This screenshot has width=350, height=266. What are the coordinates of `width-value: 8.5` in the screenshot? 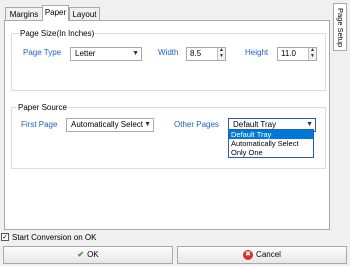 It's located at (196, 53).